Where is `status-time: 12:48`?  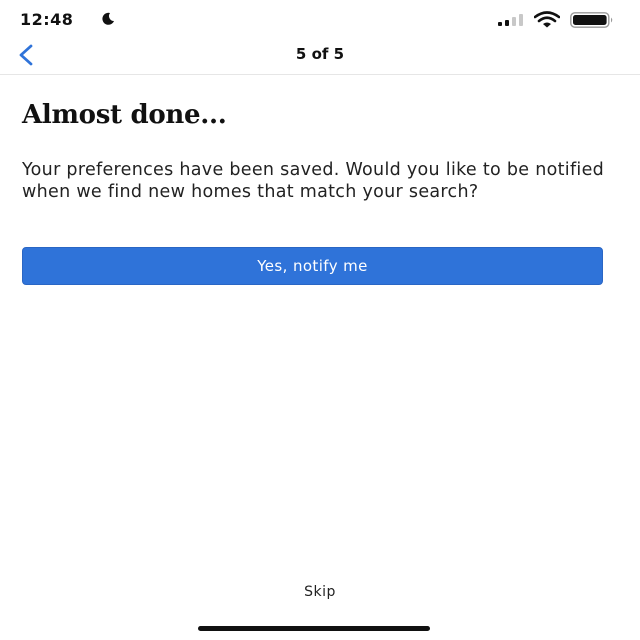 status-time: 12:48 is located at coordinates (47, 19).